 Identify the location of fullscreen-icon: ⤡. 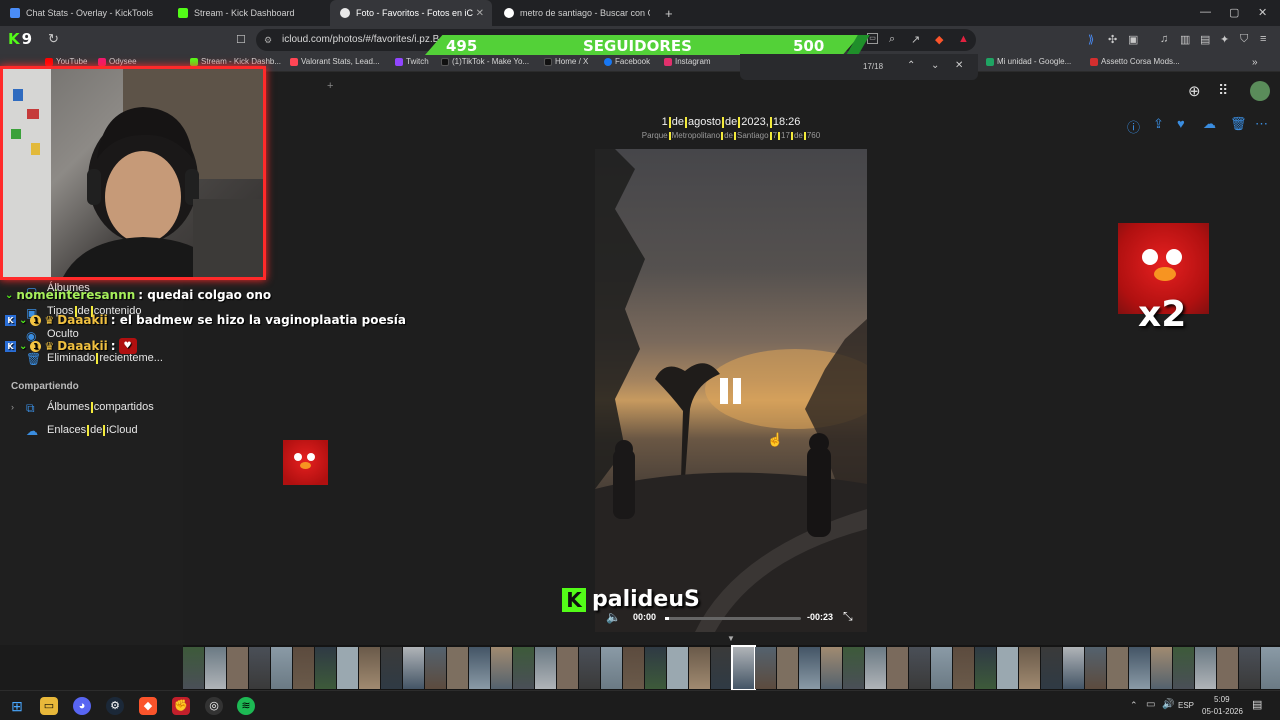
(848, 616).